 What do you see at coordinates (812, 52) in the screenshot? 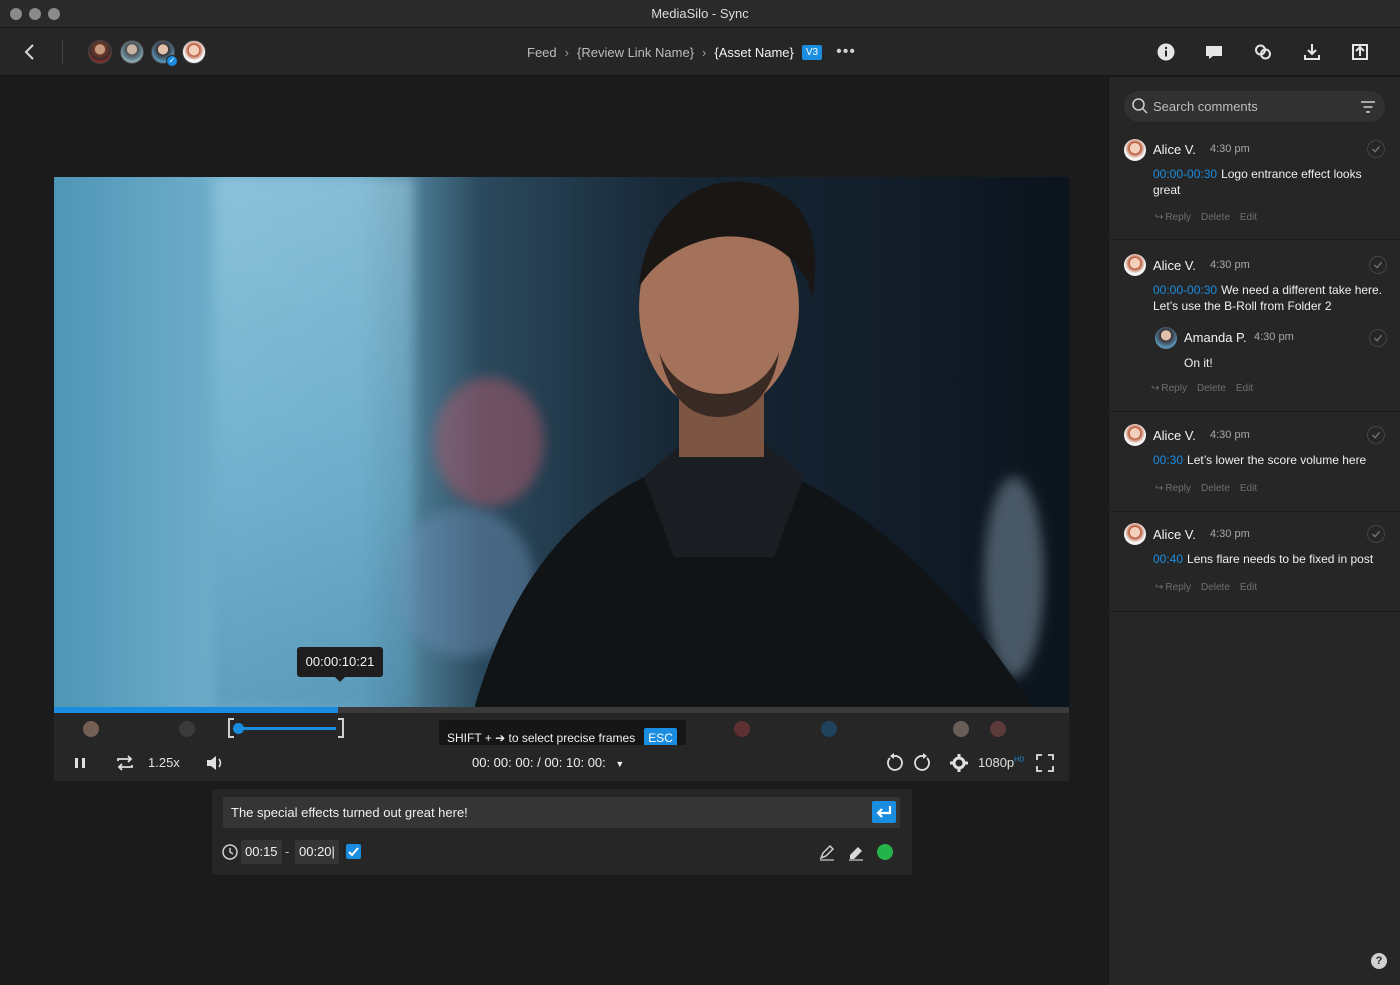
I see `version-badge: V3` at bounding box center [812, 52].